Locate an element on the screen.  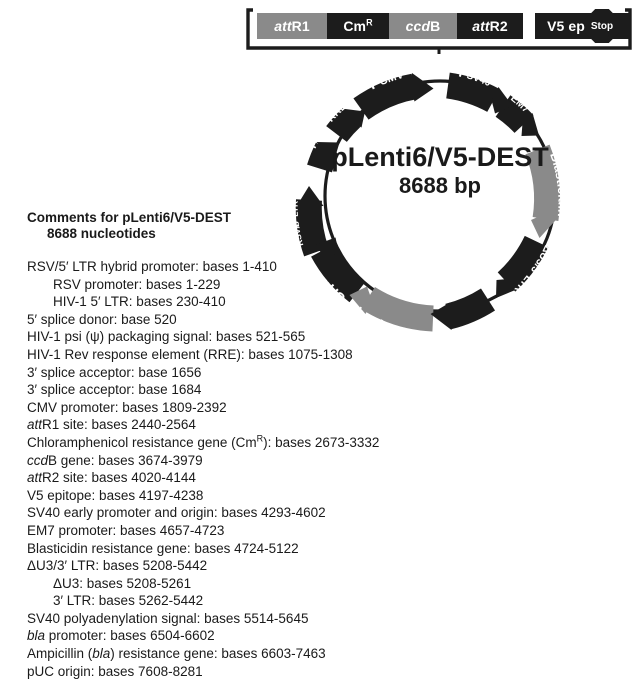
comment-entry: RSV/5′ LTR hybrid promoter: bases 1-410 is located at coordinates (152, 266).